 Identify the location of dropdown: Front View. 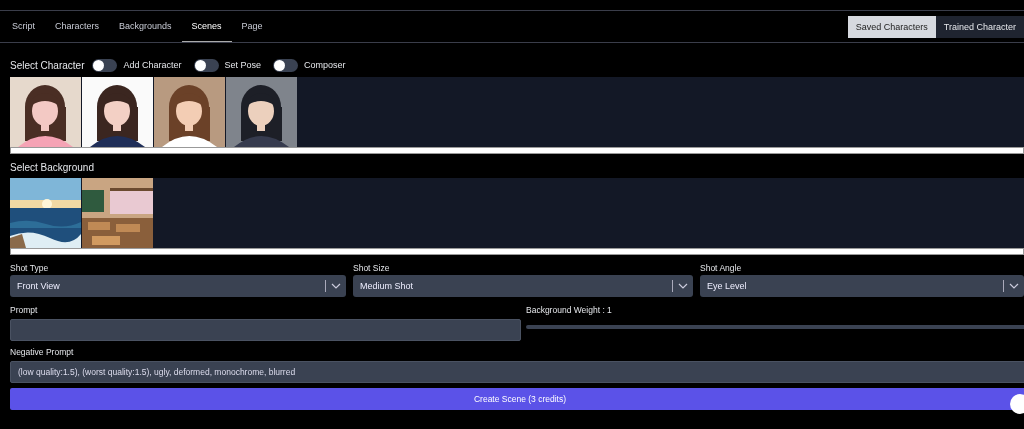
(178, 286).